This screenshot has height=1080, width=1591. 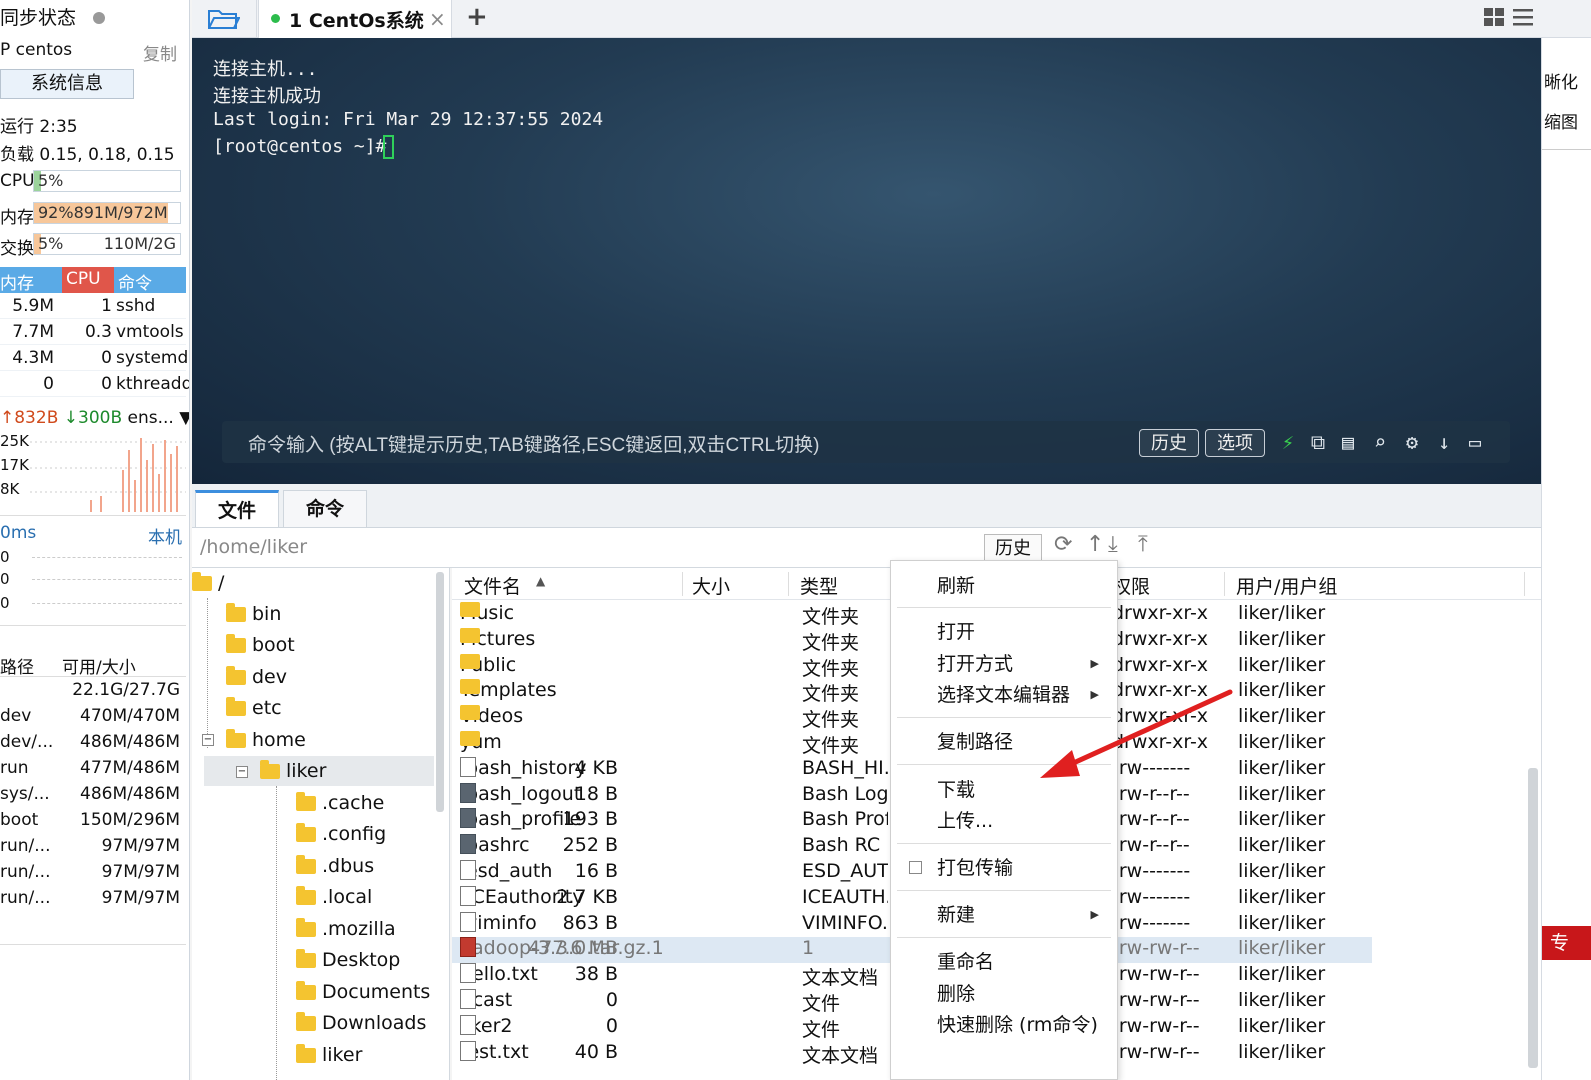 What do you see at coordinates (184, 418) in the screenshot?
I see `chevron-down-icon: ▼` at bounding box center [184, 418].